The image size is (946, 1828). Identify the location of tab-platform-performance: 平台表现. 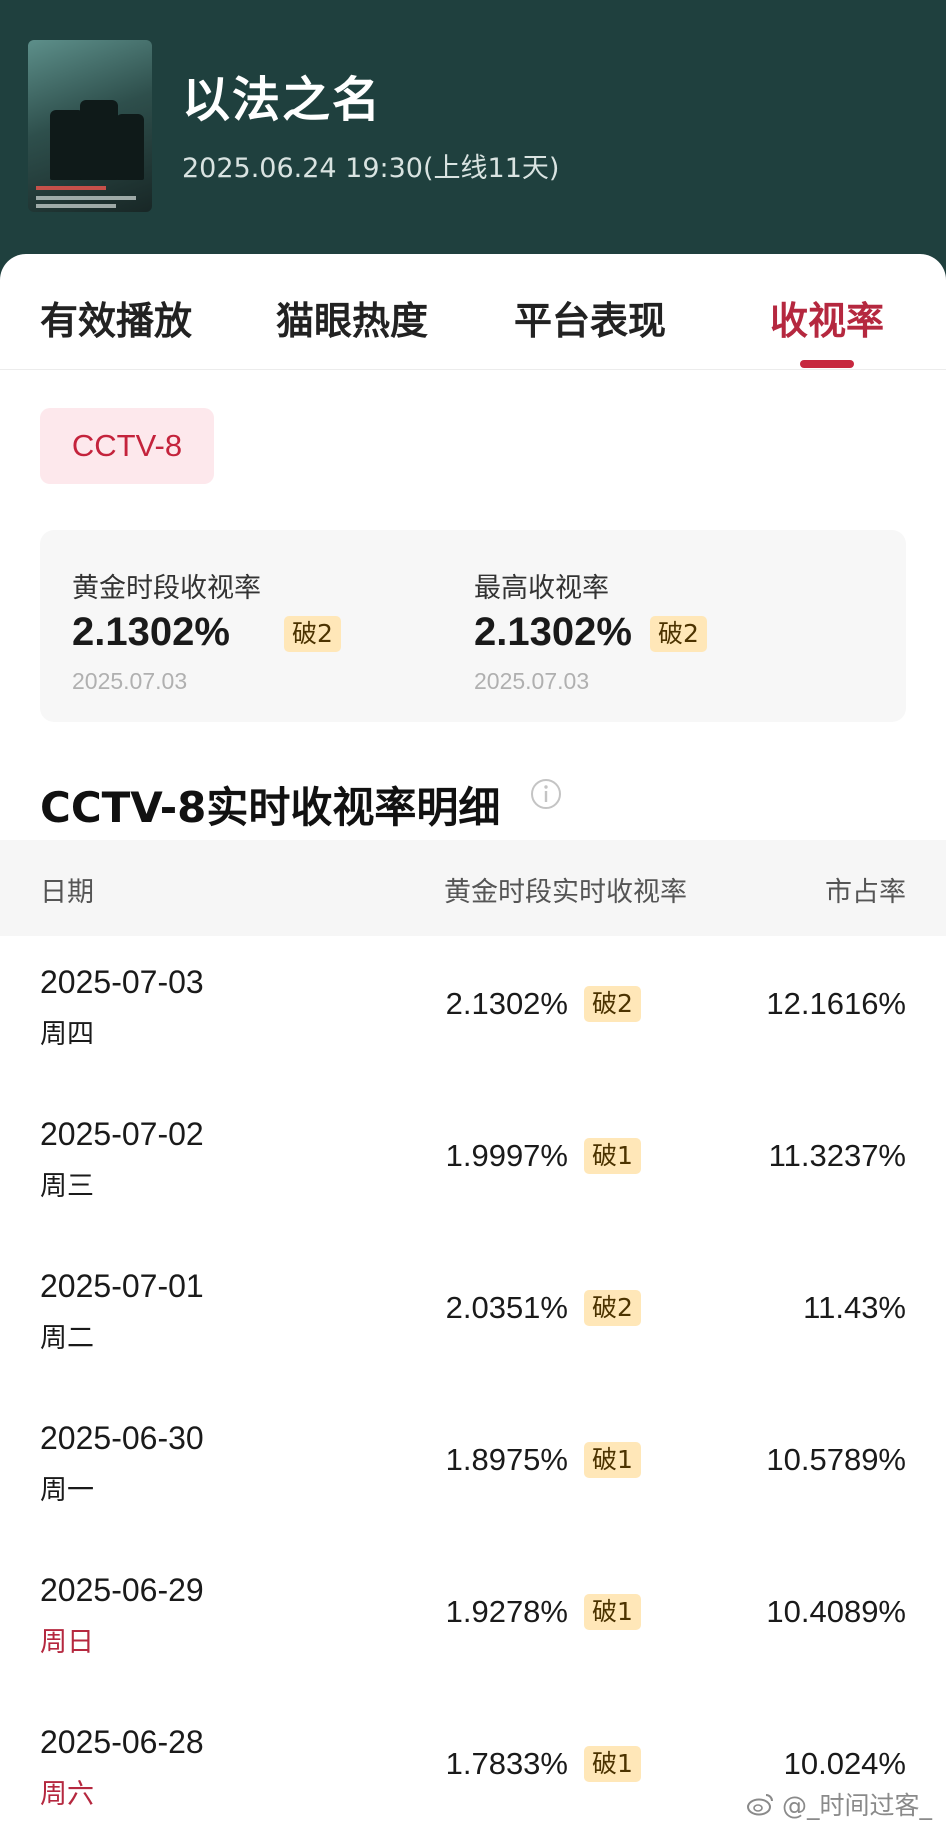
(590, 317).